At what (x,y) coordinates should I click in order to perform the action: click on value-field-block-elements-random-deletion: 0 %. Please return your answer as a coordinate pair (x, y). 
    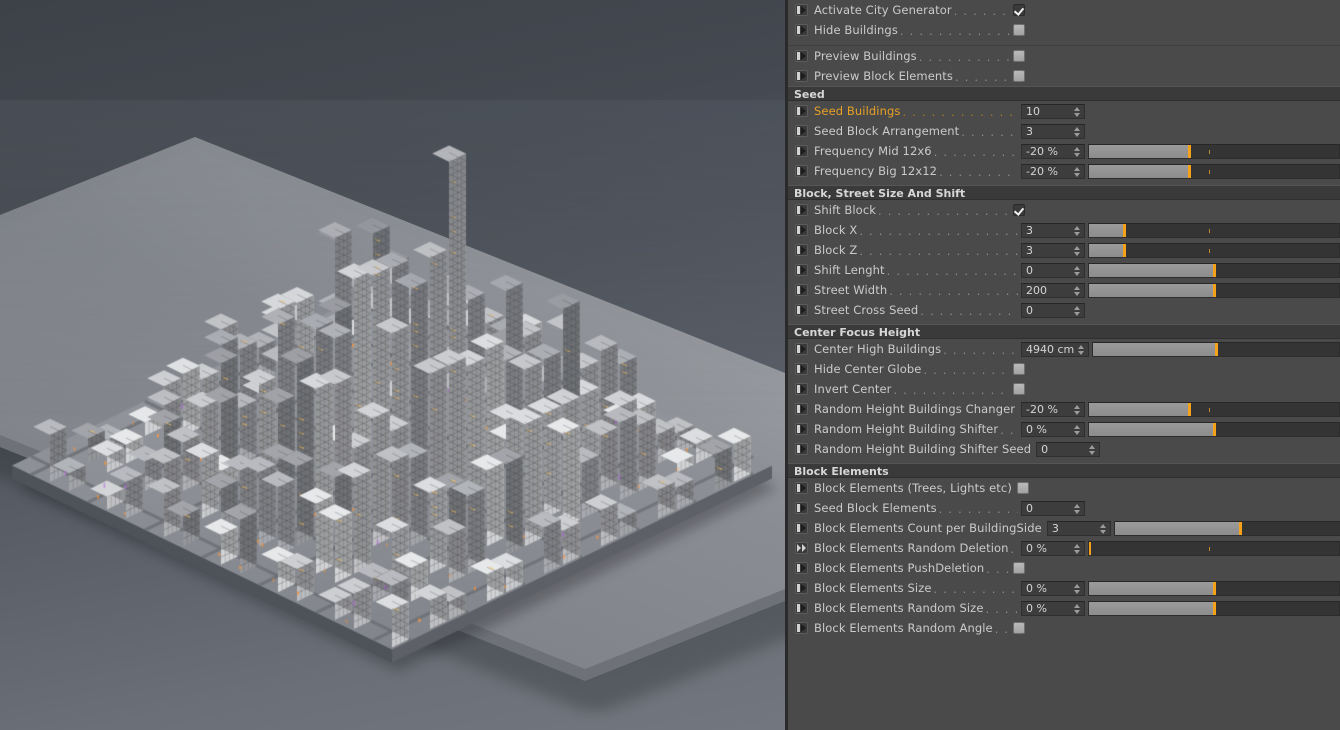
    Looking at the image, I should click on (1053, 548).